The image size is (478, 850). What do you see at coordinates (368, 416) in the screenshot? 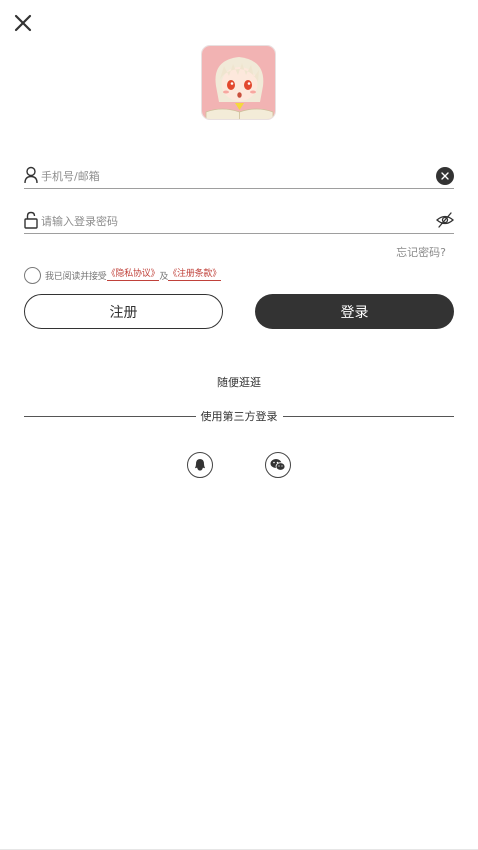
I see `divider-line-right` at bounding box center [368, 416].